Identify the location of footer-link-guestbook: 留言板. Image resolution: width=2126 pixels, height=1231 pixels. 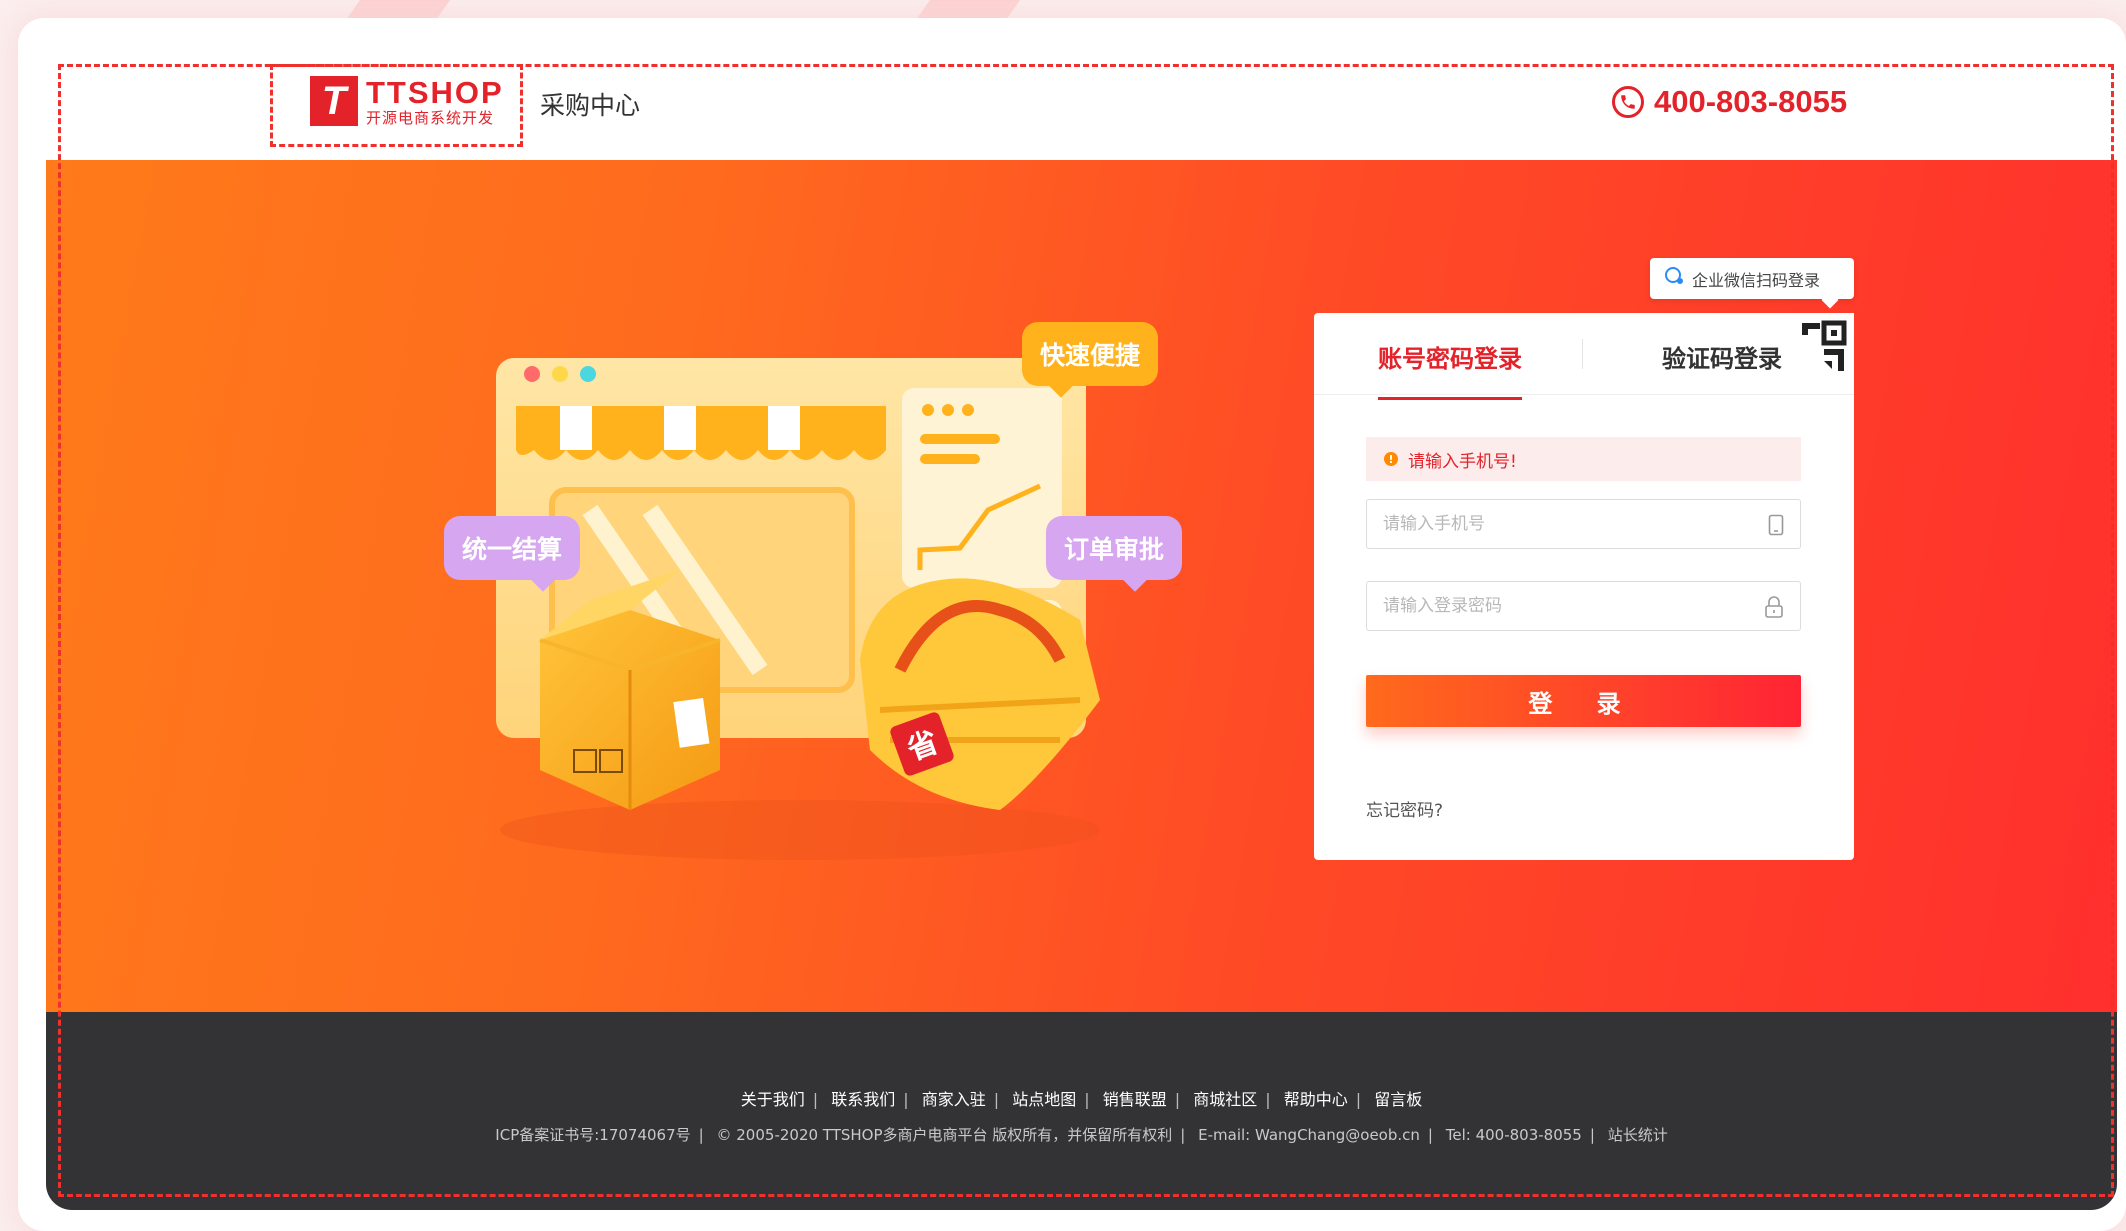
(1398, 1099).